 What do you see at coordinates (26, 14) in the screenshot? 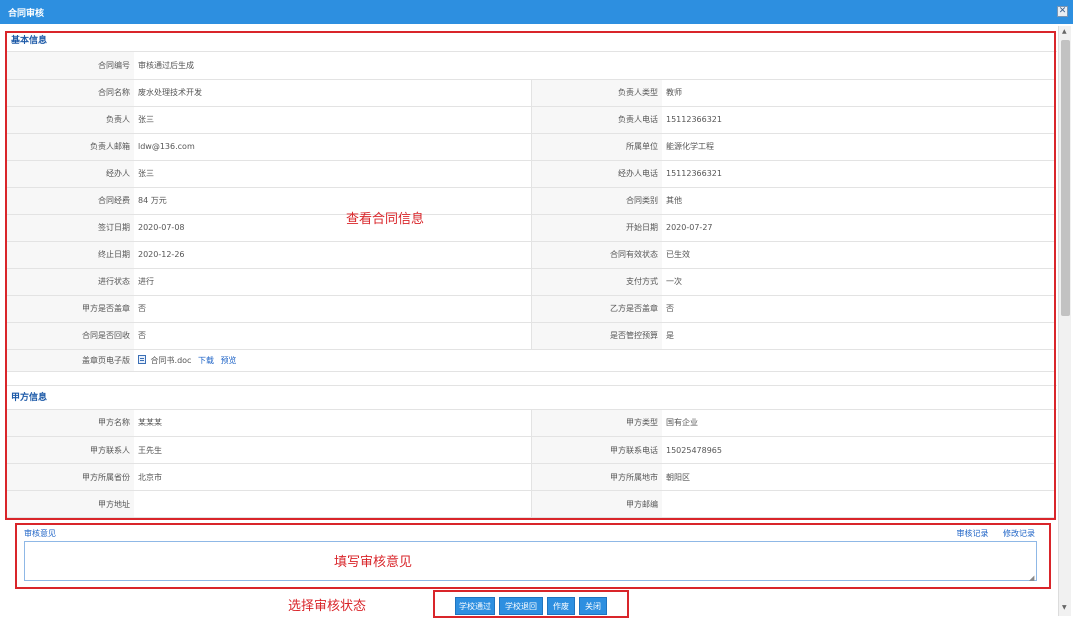
I see `dialog-title: 合同审核` at bounding box center [26, 14].